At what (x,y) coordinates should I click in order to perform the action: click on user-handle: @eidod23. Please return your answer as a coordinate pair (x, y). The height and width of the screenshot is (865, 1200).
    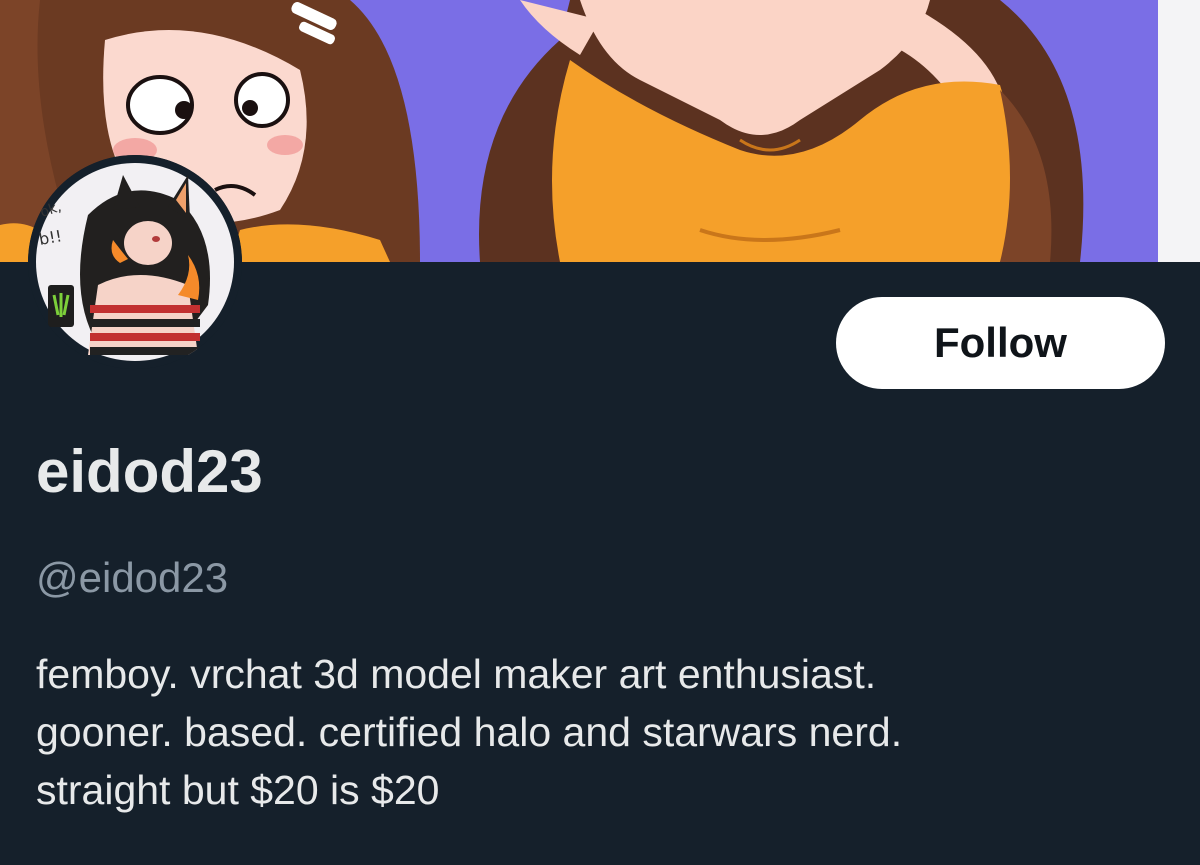
    Looking at the image, I should click on (132, 577).